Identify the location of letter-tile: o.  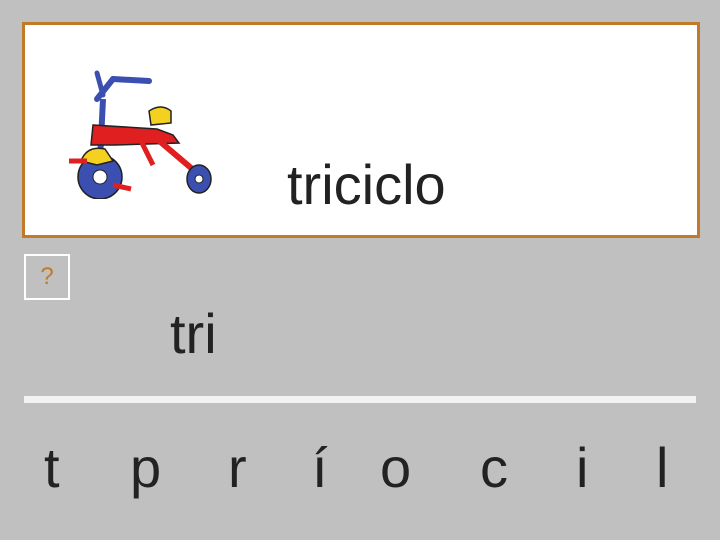
(395, 468).